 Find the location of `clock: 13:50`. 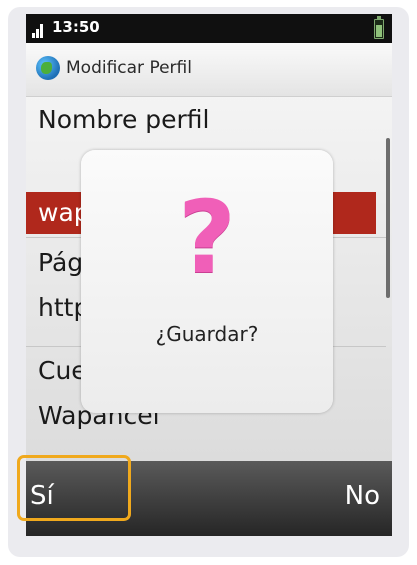

clock: 13:50 is located at coordinates (76, 27).